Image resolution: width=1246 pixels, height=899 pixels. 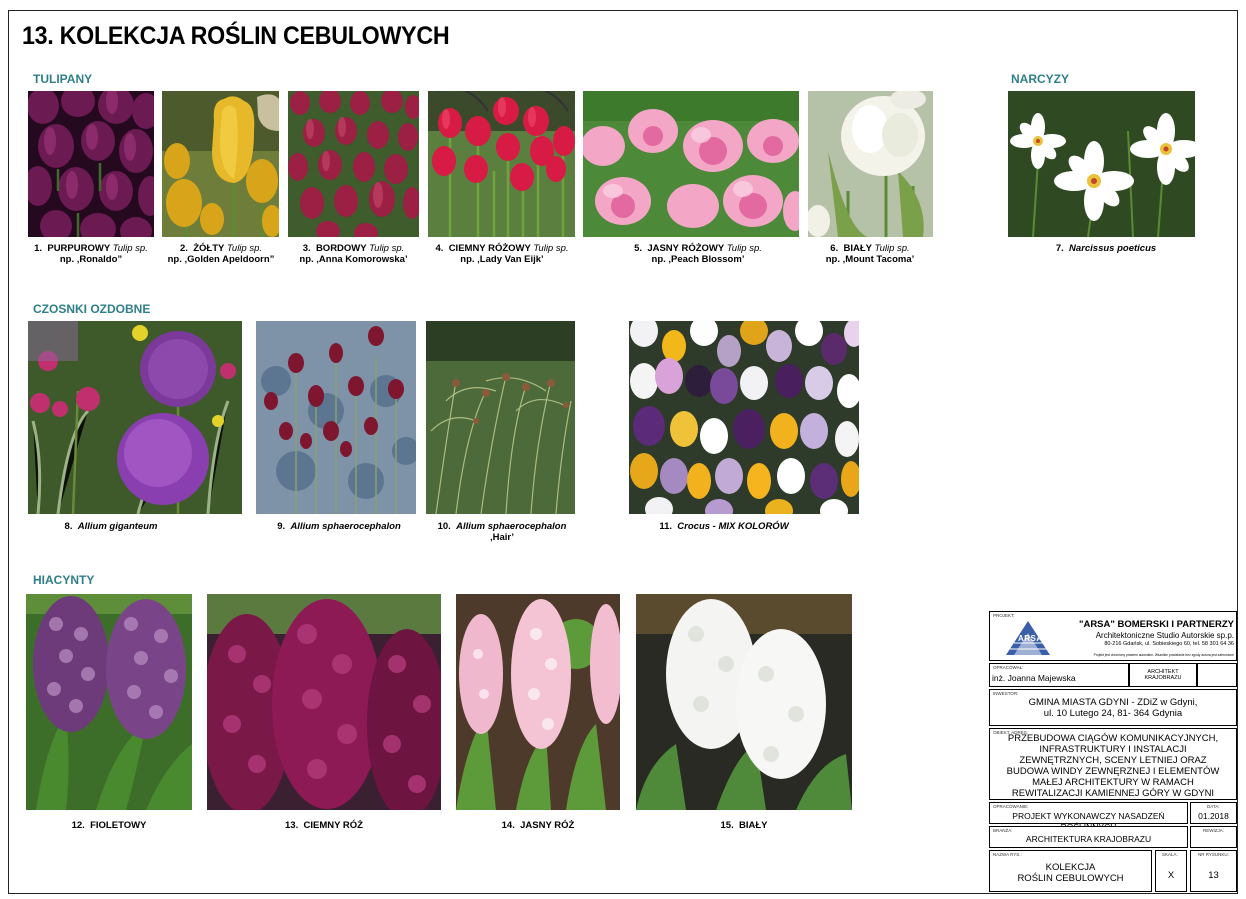 I want to click on photo-burgundy-tulip, so click(x=353, y=164).